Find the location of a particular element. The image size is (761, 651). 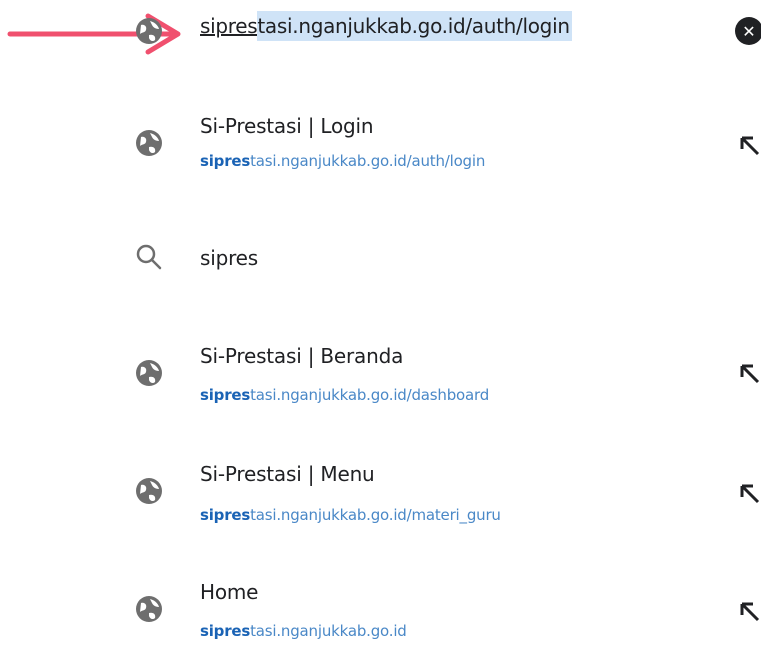

suggestion-title: Si-Prestasi | Login is located at coordinates (287, 126).